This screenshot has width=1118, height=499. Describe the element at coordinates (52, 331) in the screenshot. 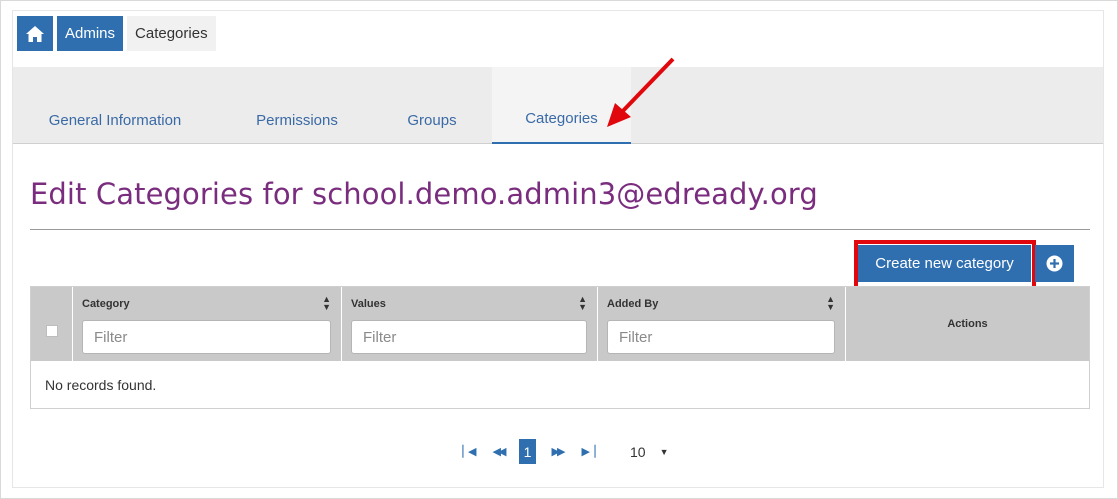

I see `select-all-checkbox` at that location.